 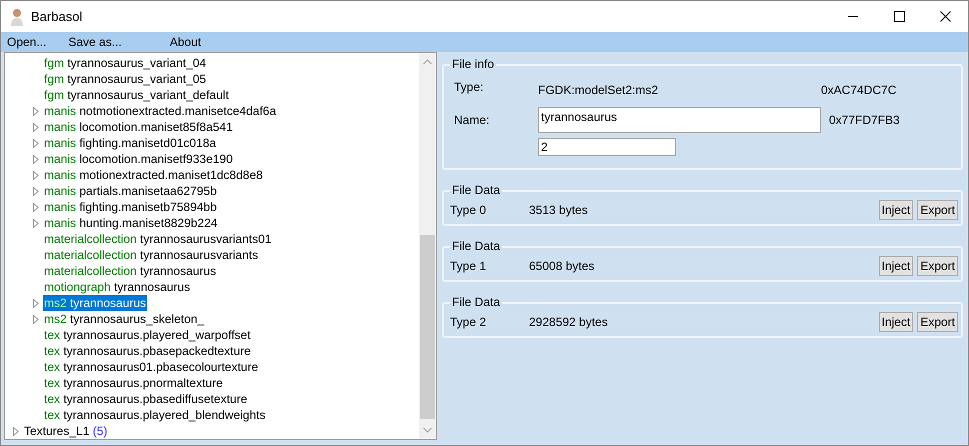 What do you see at coordinates (160, 111) in the screenshot?
I see `tree-item: manis notmotionextracted.manisetce4daf6a` at bounding box center [160, 111].